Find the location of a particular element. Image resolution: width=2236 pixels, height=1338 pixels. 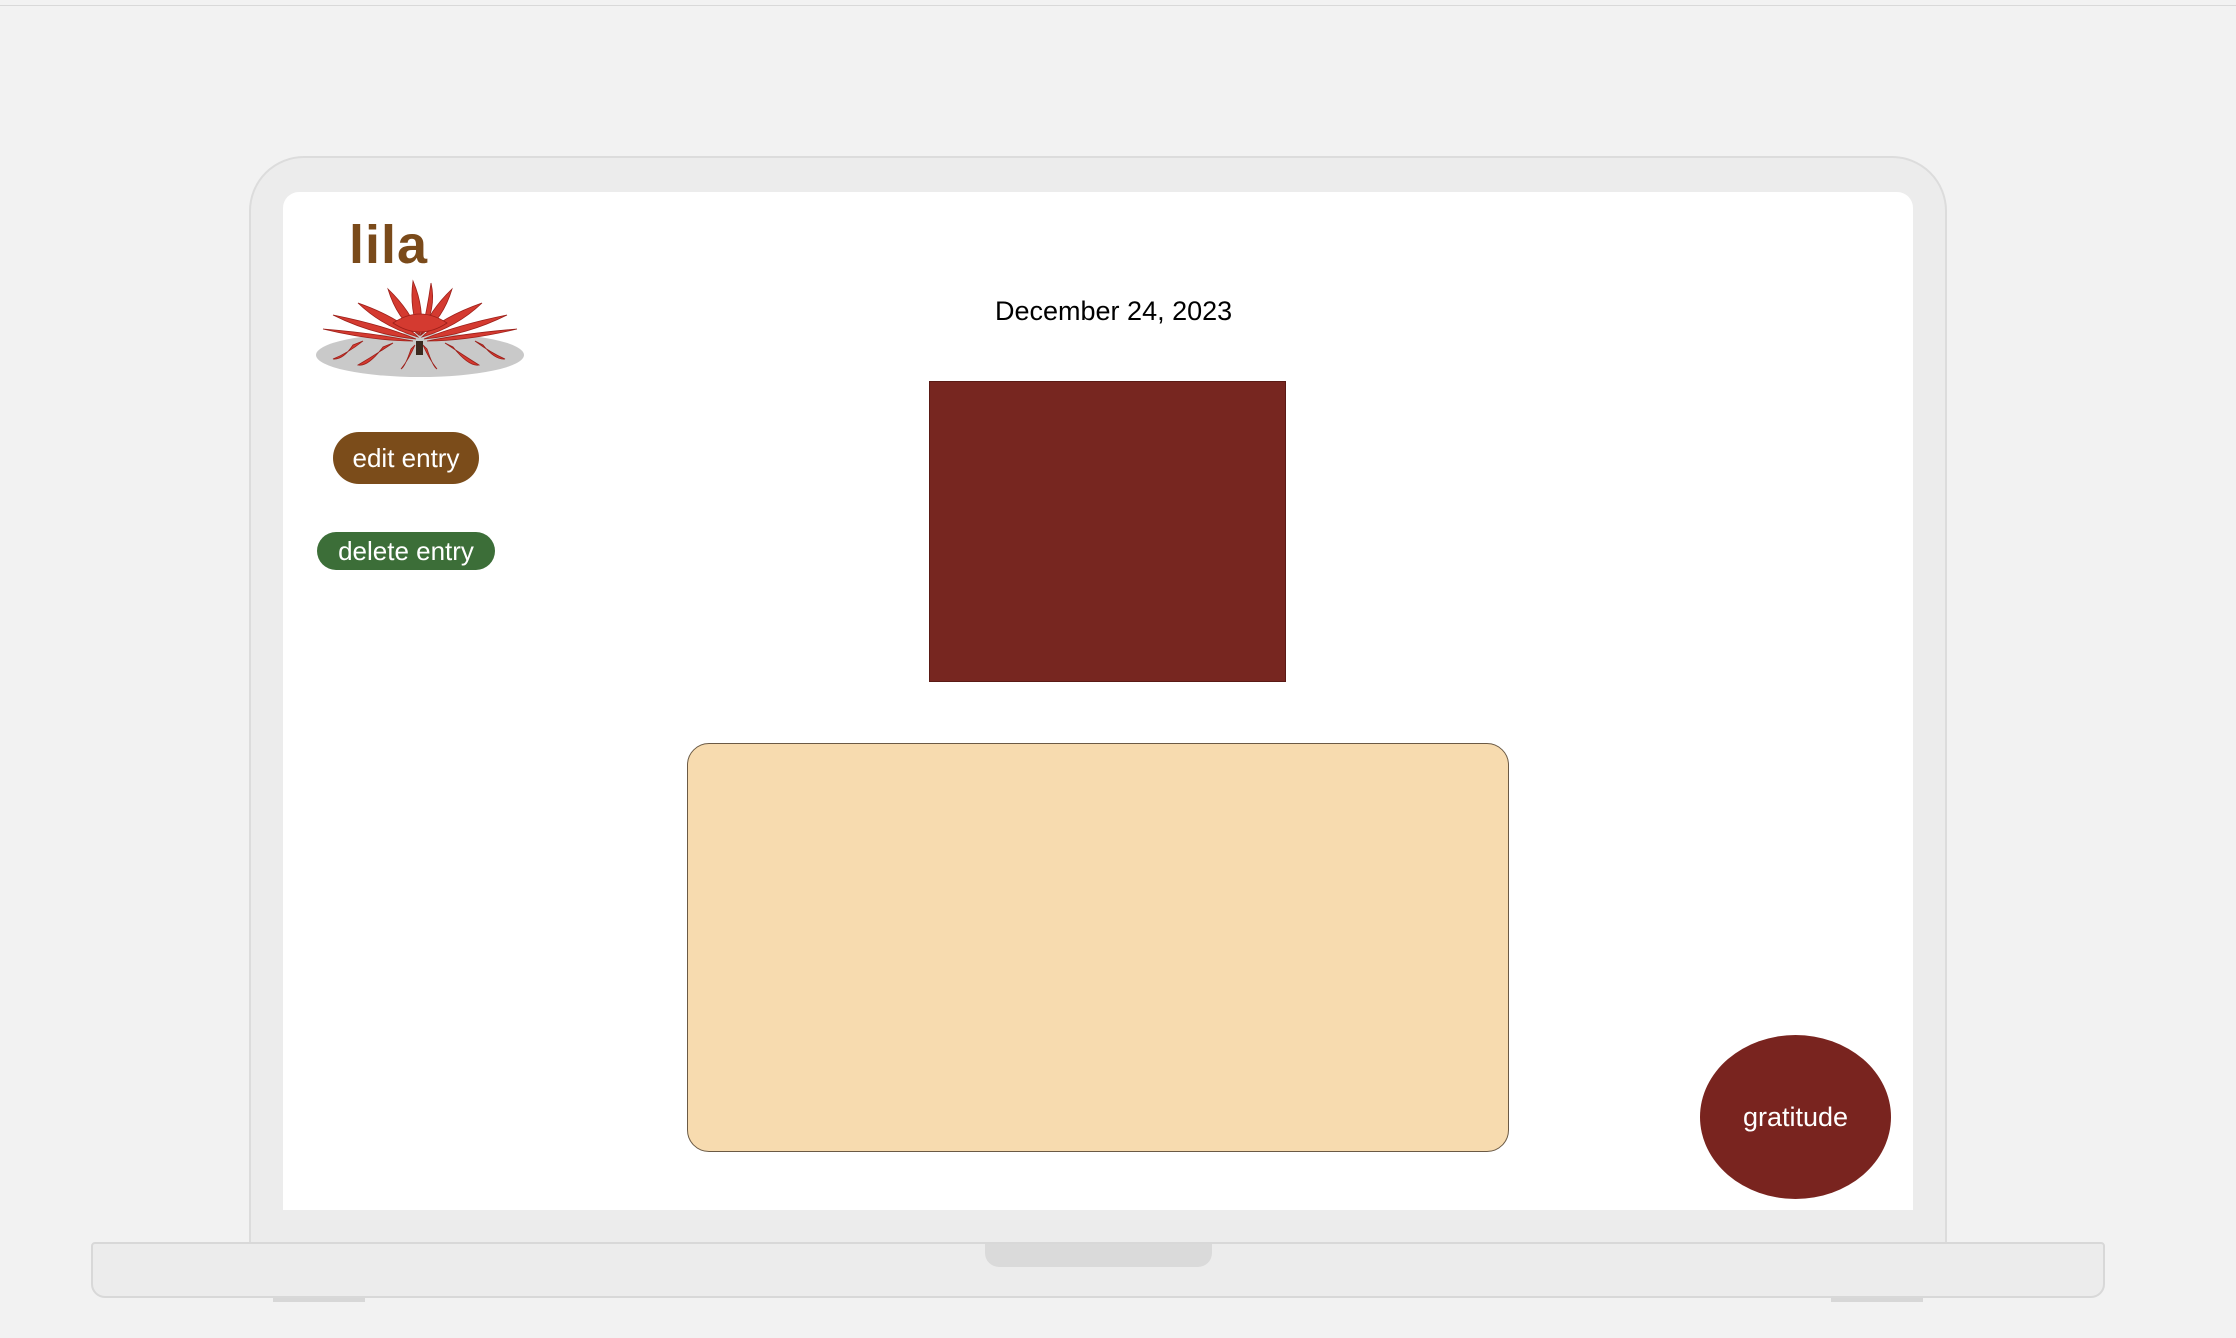

lotus-flower-icon is located at coordinates (420, 328).